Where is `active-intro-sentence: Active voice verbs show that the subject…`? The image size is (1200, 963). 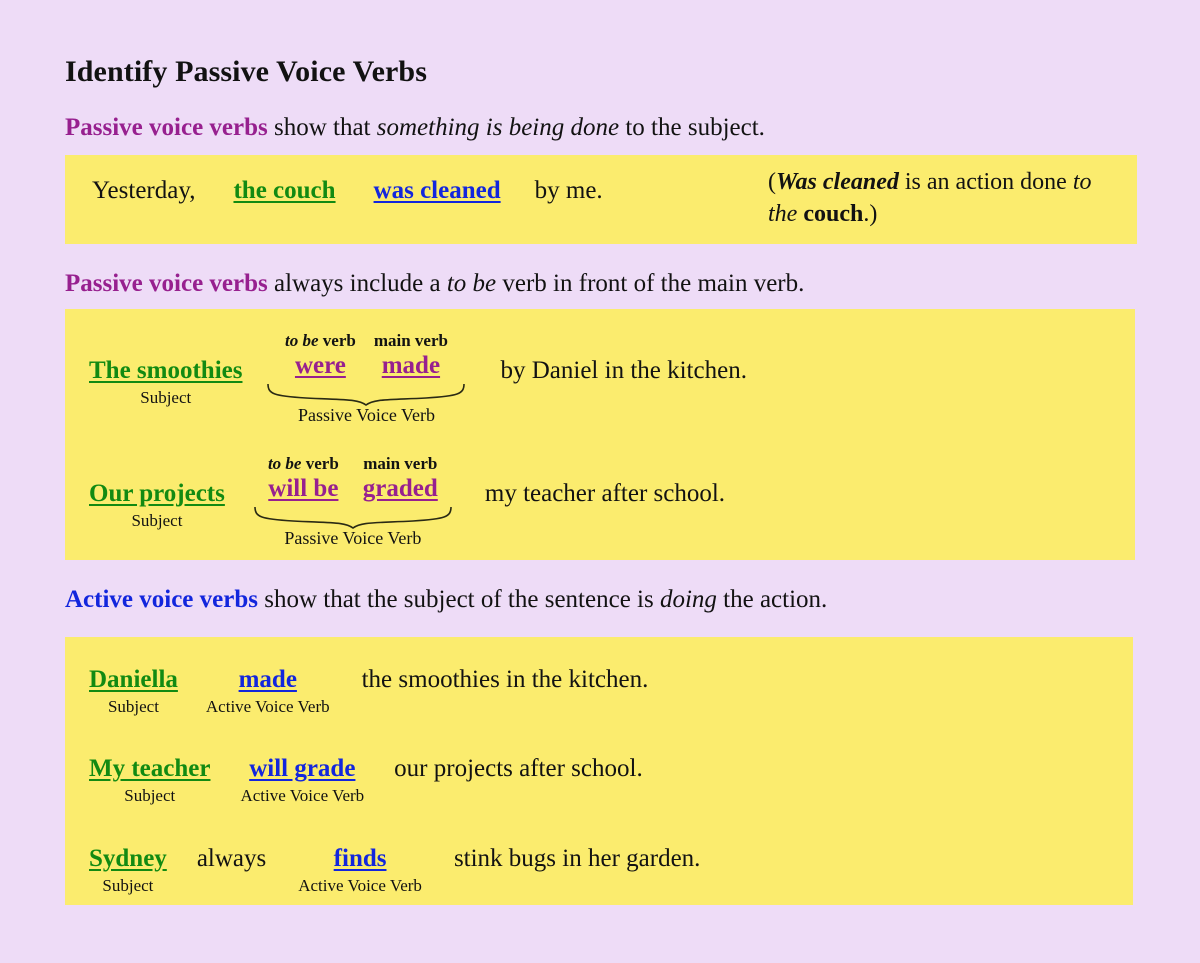
active-intro-sentence: Active voice verbs show that the subject… is located at coordinates (446, 600).